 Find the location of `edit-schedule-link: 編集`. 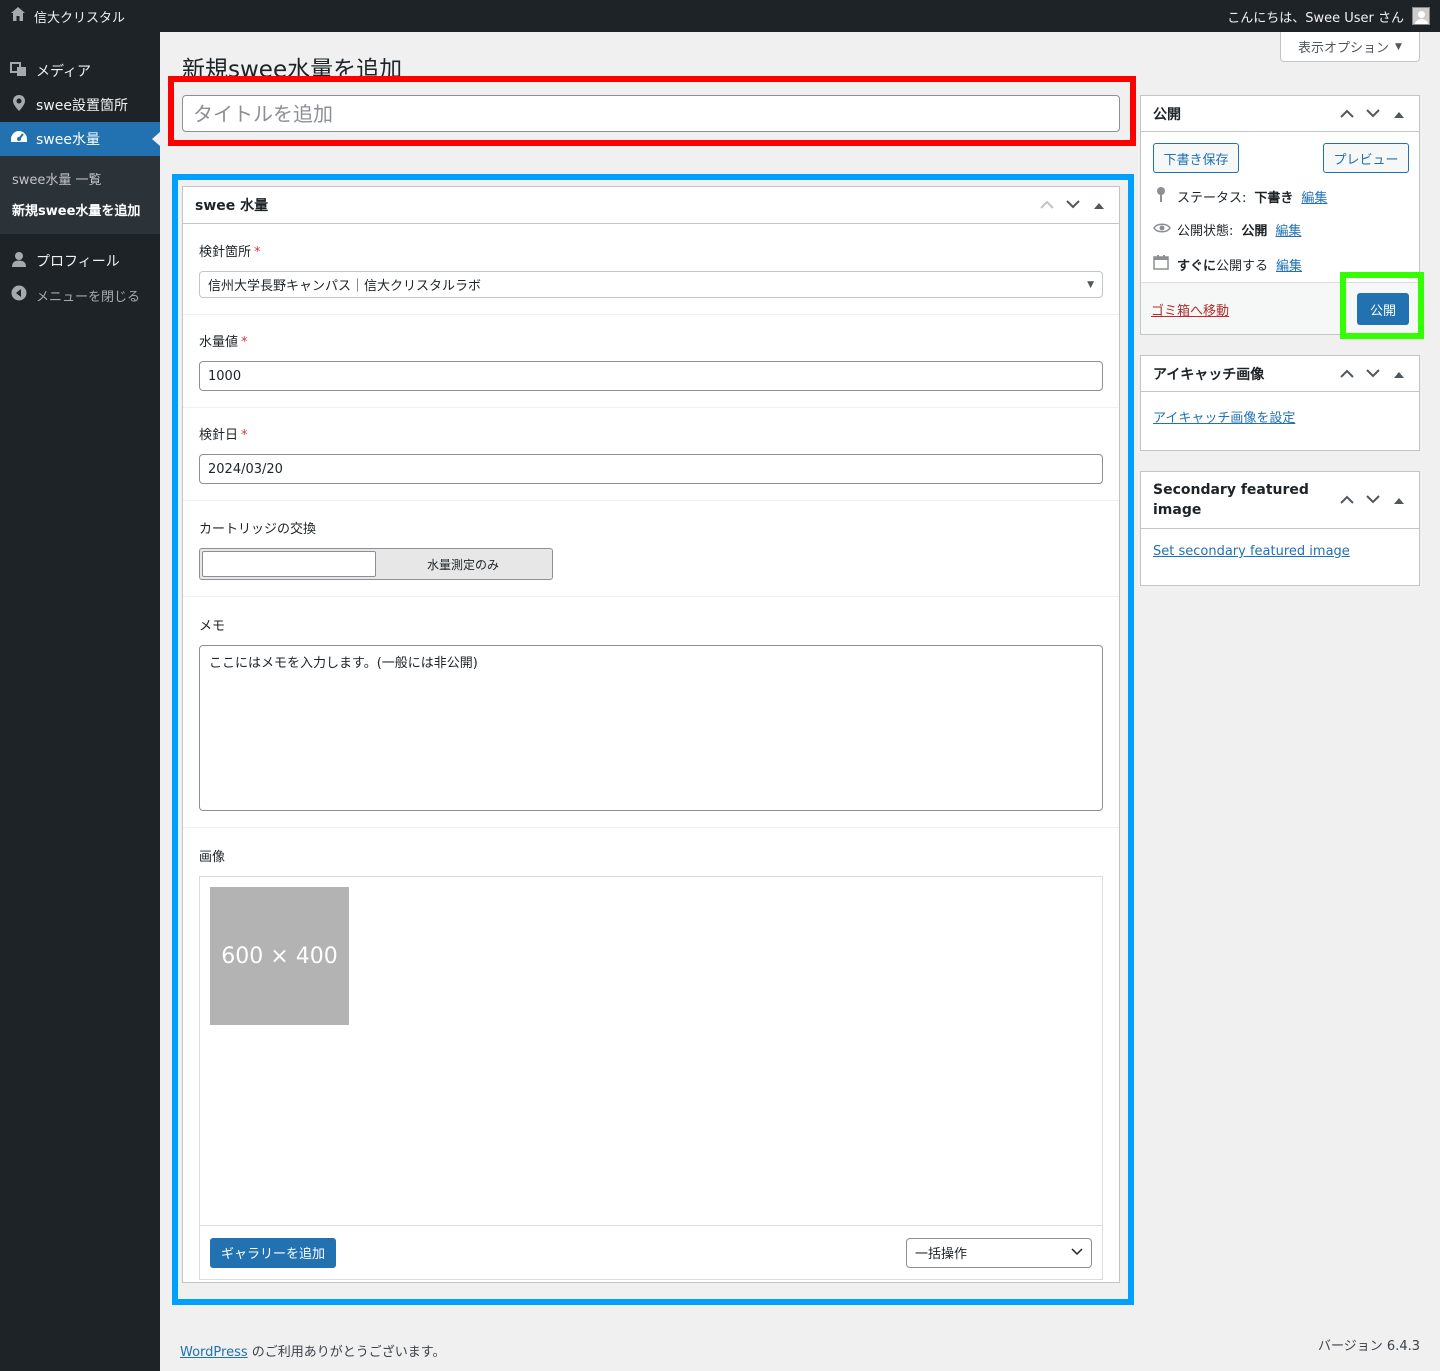

edit-schedule-link: 編集 is located at coordinates (1289, 264).